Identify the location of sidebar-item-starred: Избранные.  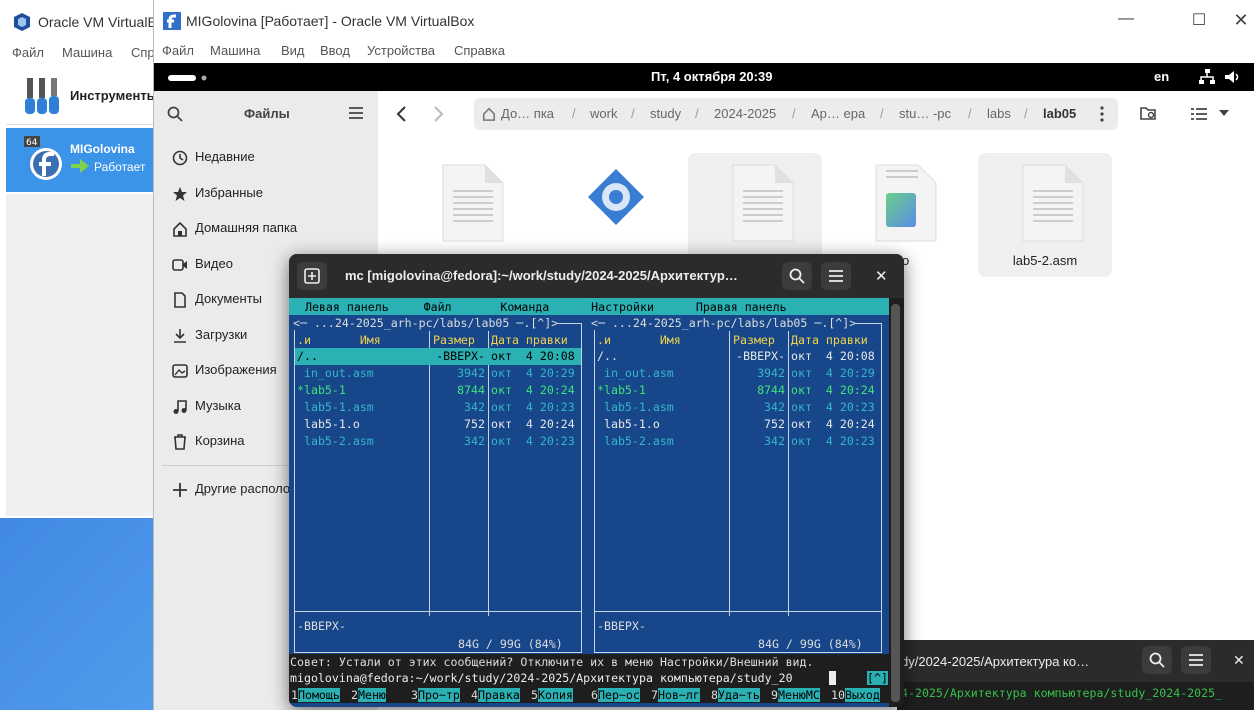
(266, 193).